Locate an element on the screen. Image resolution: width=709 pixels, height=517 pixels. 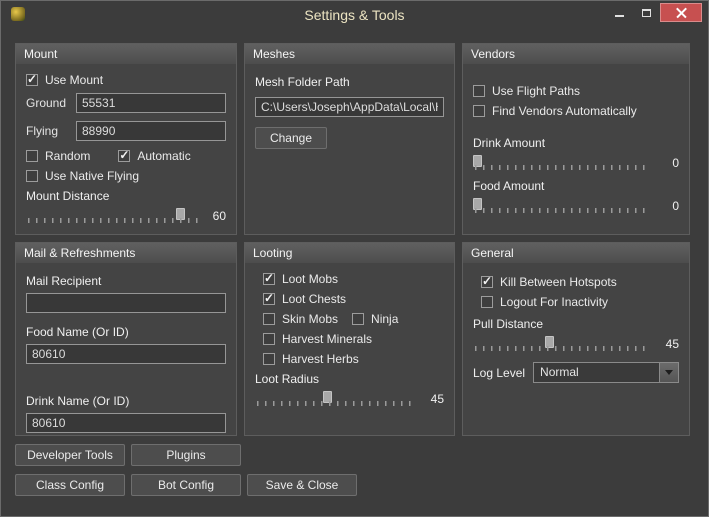
checkbox-label: Automatic is located at coordinates (164, 156).